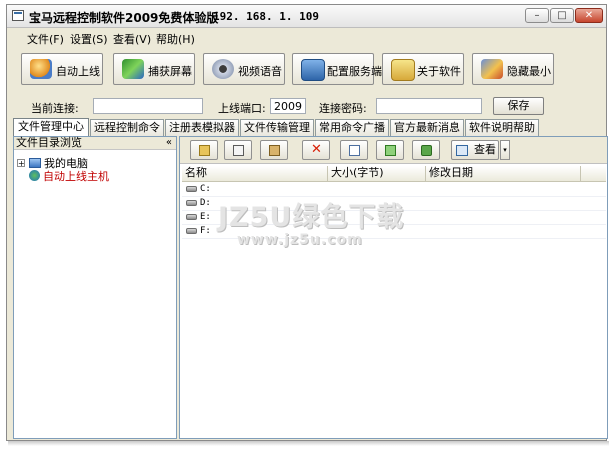 The width and height of the screenshot is (615, 451). What do you see at coordinates (427, 127) in the screenshot?
I see `tab-latest-news: 官方最新消息` at bounding box center [427, 127].